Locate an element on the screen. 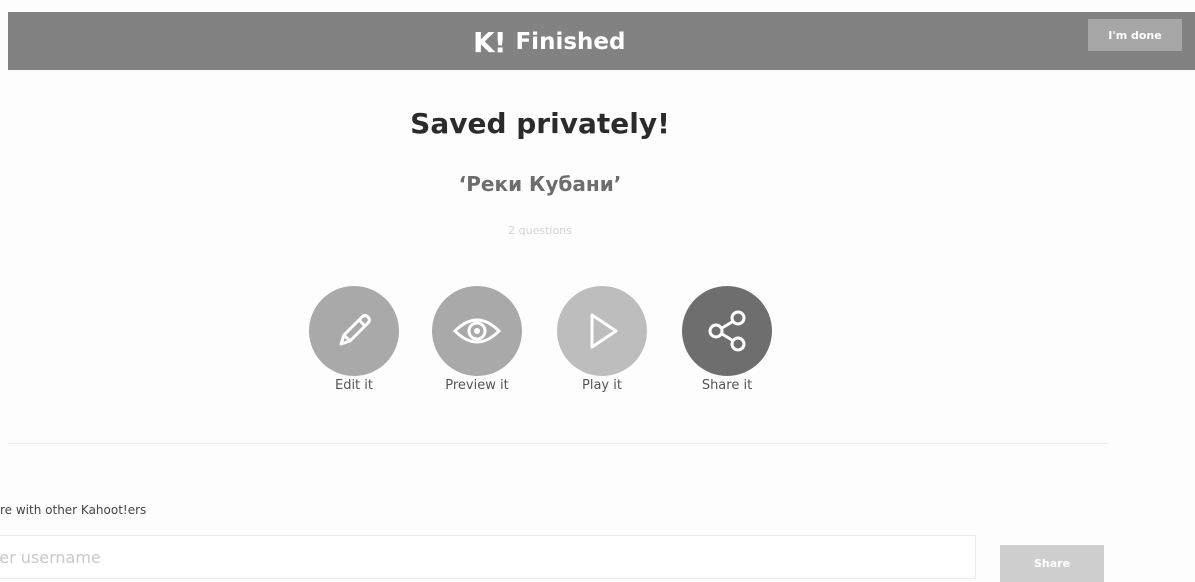  edit-circle is located at coordinates (354, 331).